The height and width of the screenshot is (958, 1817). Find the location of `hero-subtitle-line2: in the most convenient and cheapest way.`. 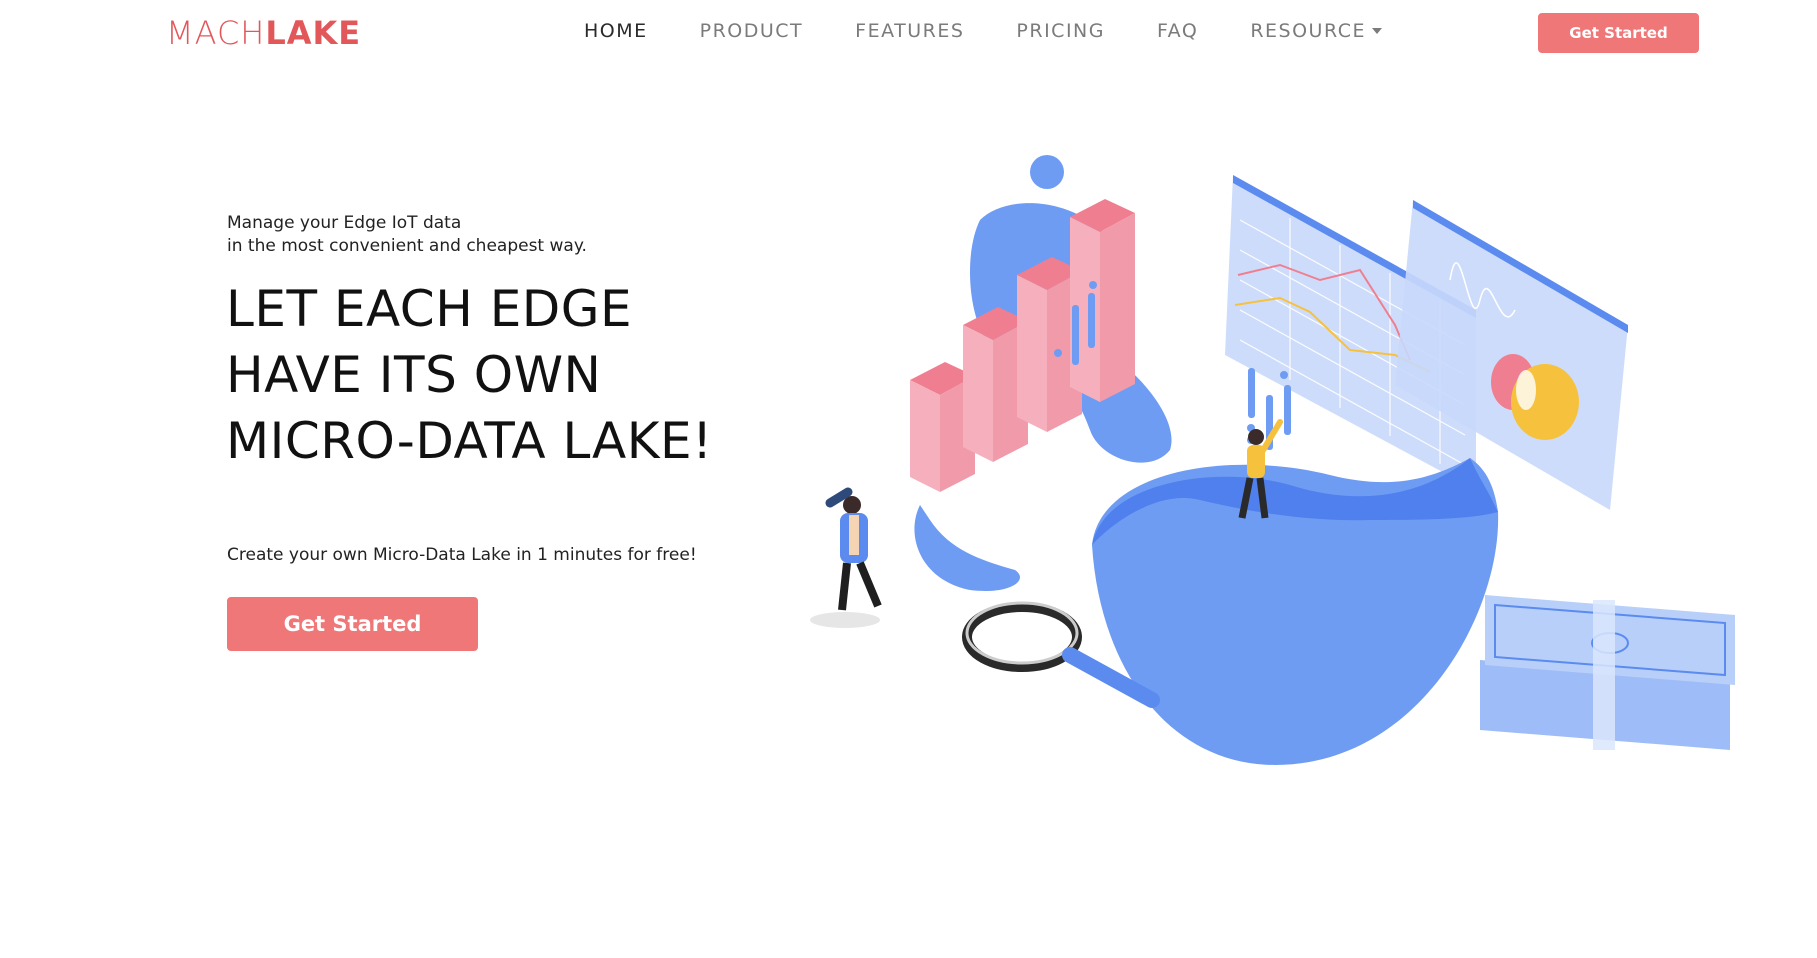

hero-subtitle-line2: in the most convenient and cheapest way. is located at coordinates (407, 246).